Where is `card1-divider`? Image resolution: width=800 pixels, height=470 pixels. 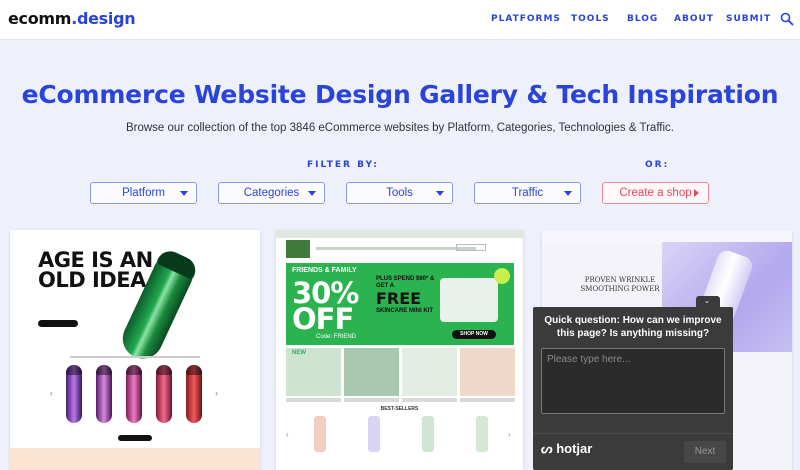
card1-divider is located at coordinates (135, 357).